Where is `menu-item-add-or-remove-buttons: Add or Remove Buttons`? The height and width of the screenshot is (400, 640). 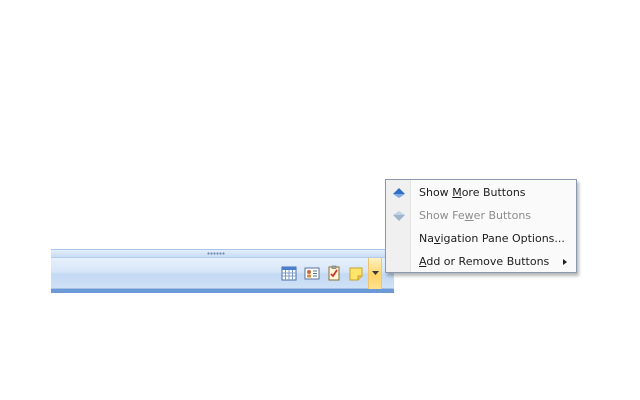 menu-item-add-or-remove-buttons: Add or Remove Buttons is located at coordinates (481, 262).